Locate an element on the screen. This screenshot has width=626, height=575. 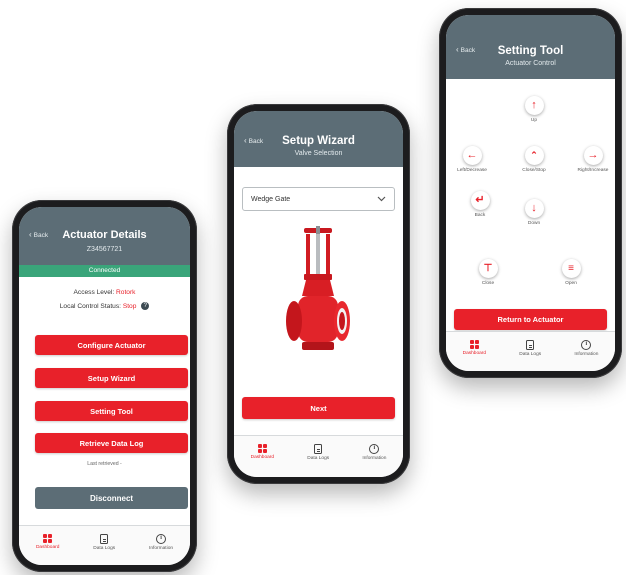
control-label: Down is located at coordinates (534, 223).